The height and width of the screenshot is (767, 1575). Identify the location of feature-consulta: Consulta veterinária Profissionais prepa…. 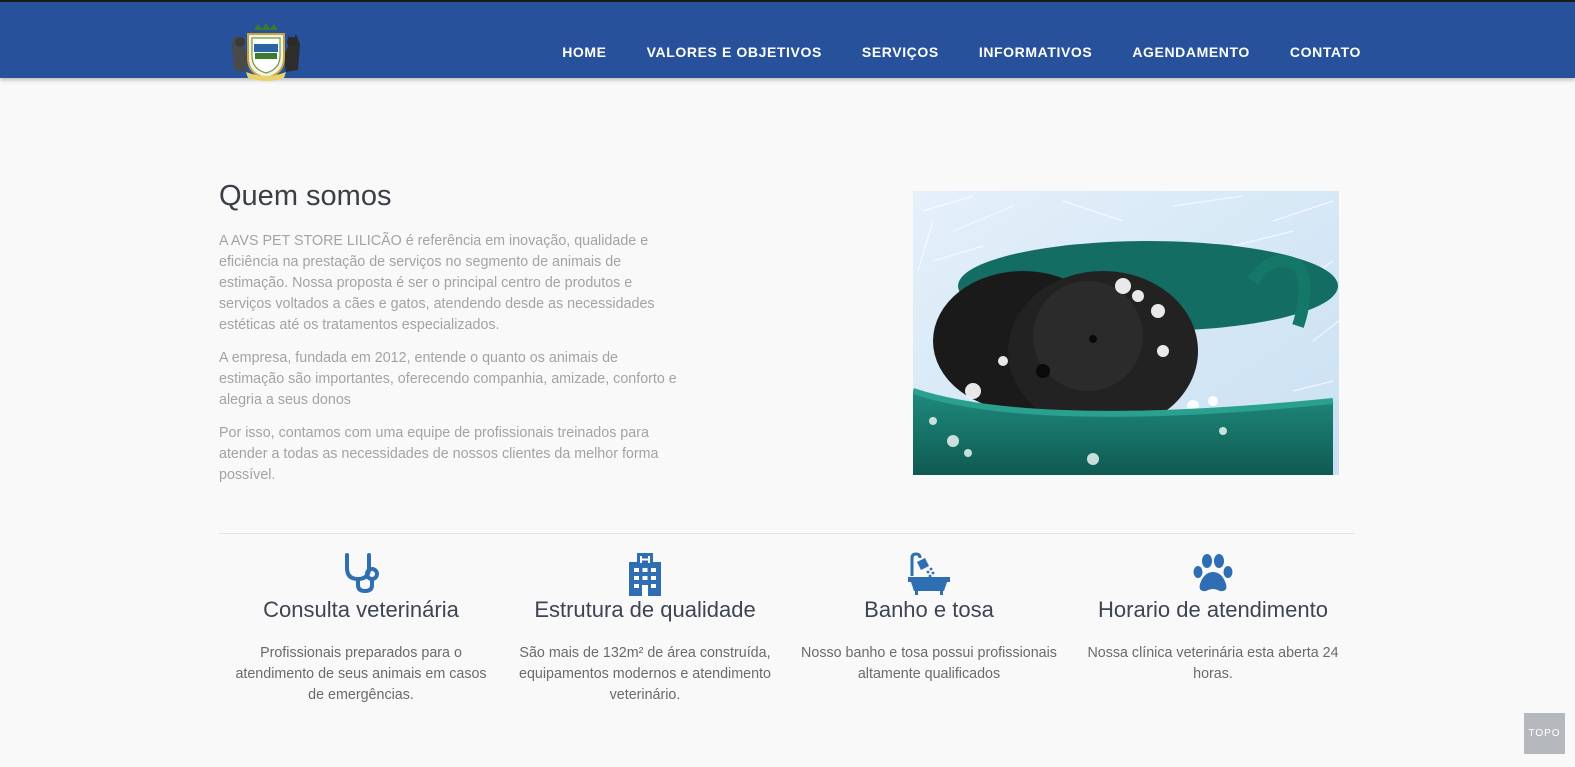
(361, 629).